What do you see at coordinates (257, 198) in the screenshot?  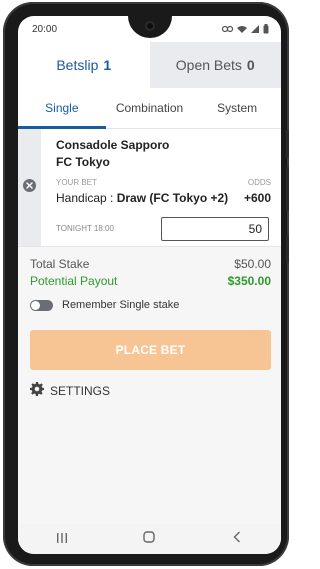 I see `odds-value: +600` at bounding box center [257, 198].